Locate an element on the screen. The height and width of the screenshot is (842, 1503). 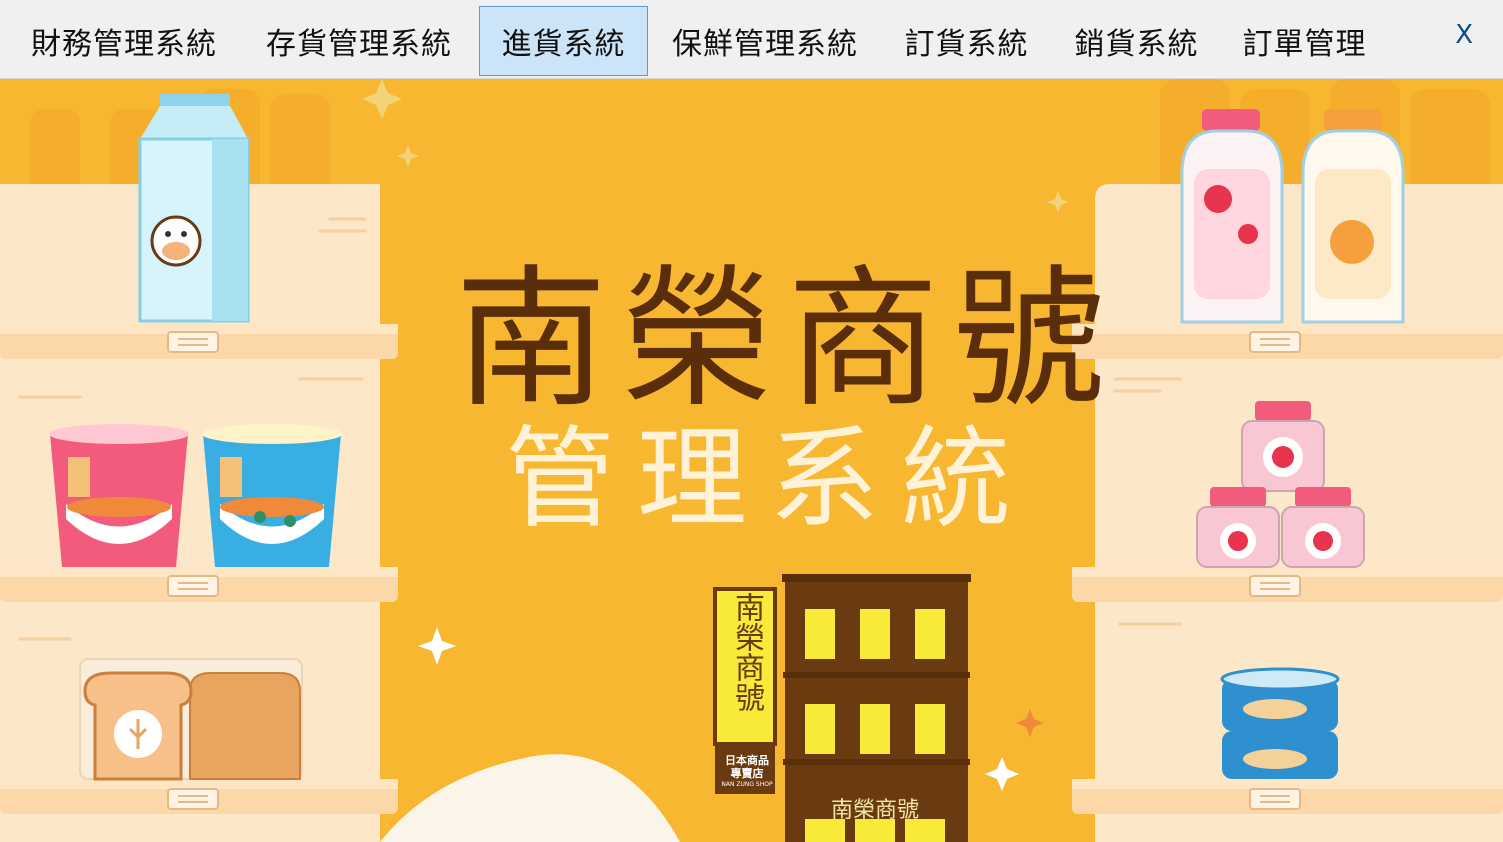
milk-carton-icon is located at coordinates (194, 208).